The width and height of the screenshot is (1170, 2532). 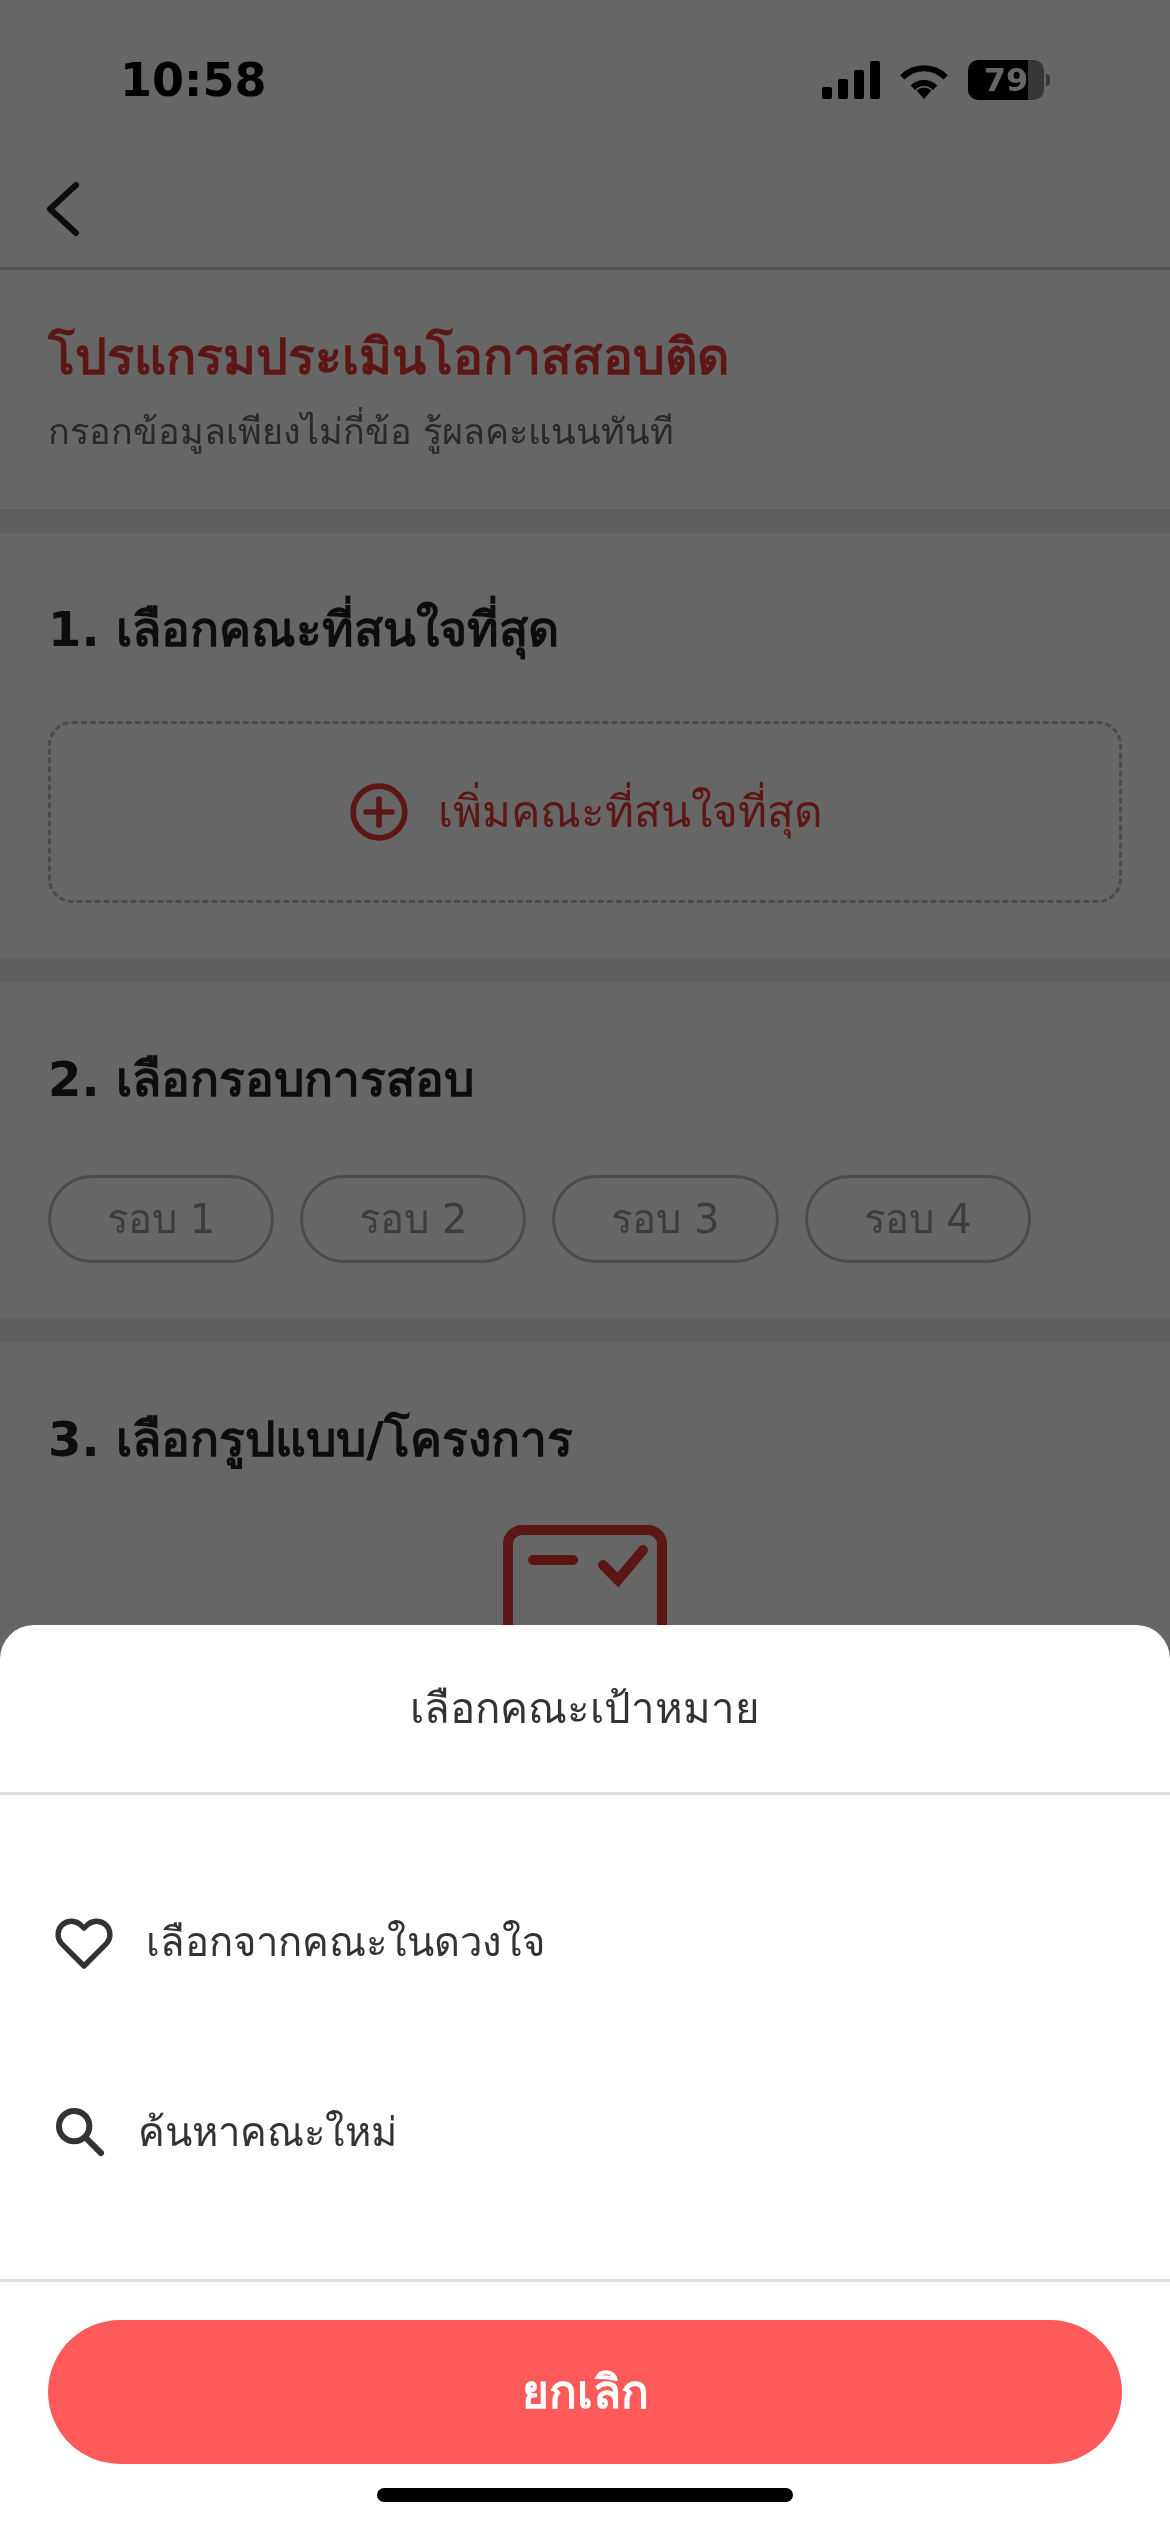 What do you see at coordinates (585, 1942) in the screenshot?
I see `sheet-option: เลือกจากคณะในดวงใจ` at bounding box center [585, 1942].